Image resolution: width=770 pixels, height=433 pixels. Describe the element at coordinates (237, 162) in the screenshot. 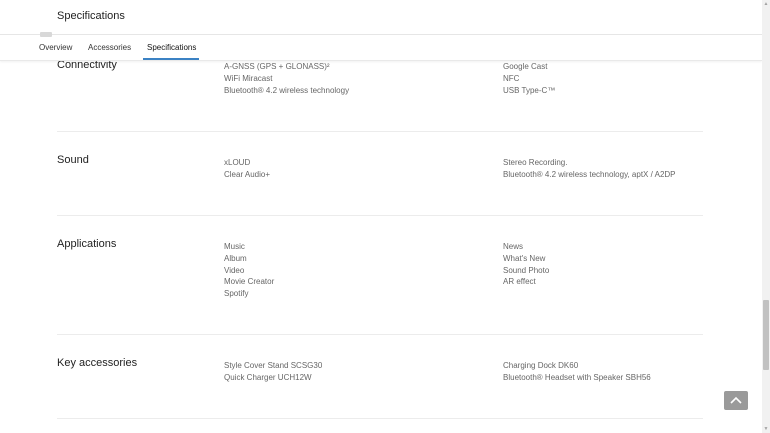

I see `spec-item: xLOUD` at that location.